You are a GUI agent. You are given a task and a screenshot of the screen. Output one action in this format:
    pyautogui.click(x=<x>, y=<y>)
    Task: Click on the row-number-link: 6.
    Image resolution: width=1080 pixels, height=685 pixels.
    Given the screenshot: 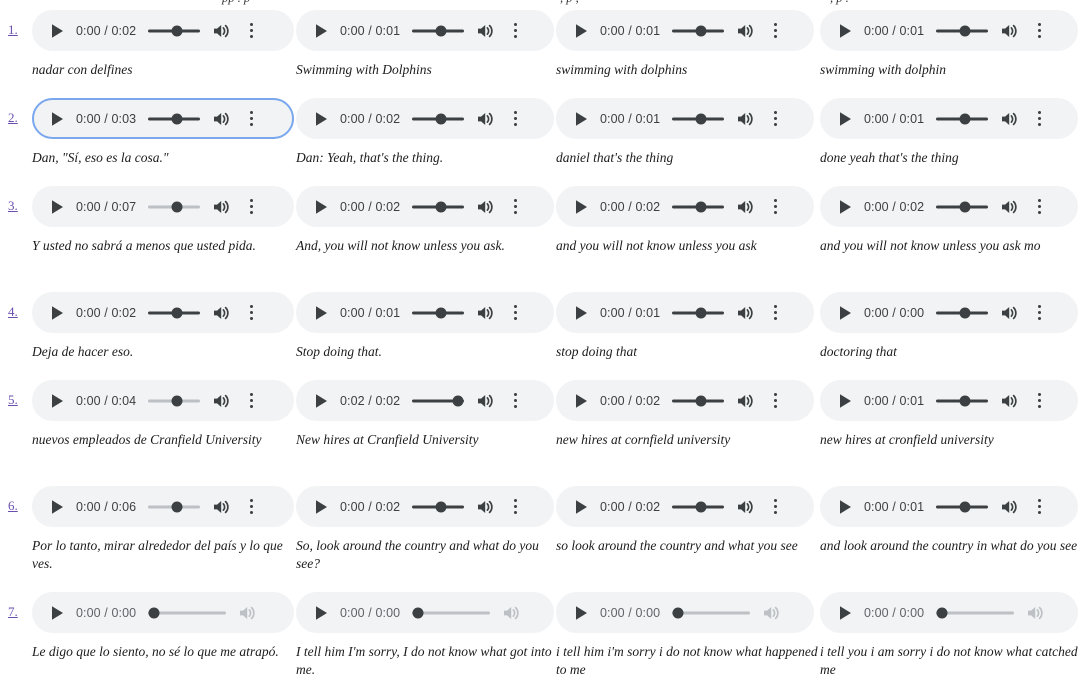 What is the action you would take?
    pyautogui.click(x=13, y=506)
    